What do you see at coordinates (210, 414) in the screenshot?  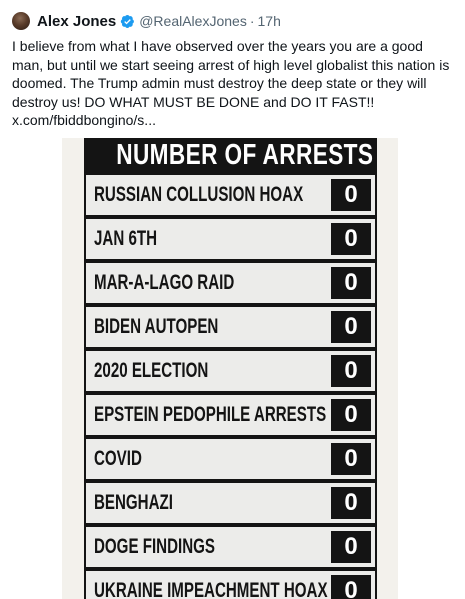 I see `row-label: EPSTEIN PEDOPHILE ARRESTS` at bounding box center [210, 414].